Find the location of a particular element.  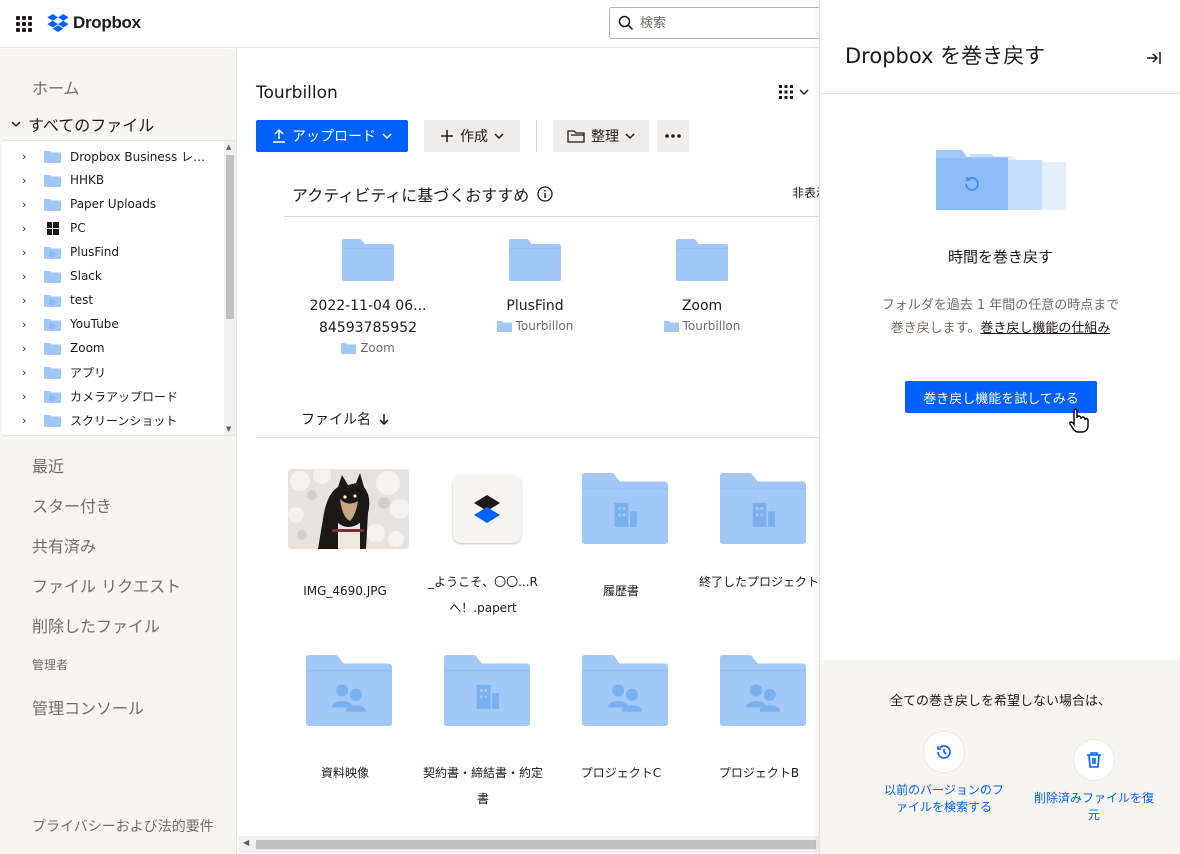

info-icon is located at coordinates (545, 194).